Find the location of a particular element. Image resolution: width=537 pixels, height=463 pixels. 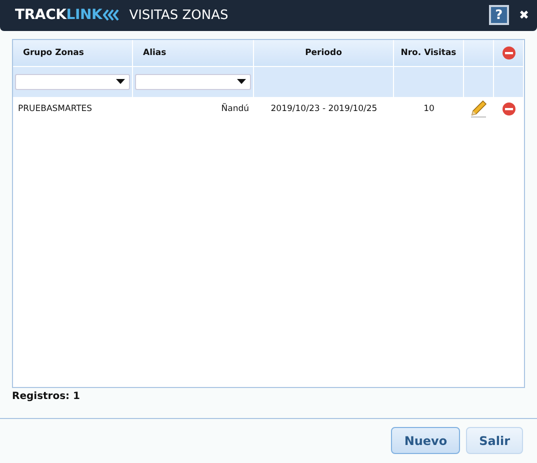

pencil-icon is located at coordinates (479, 109).